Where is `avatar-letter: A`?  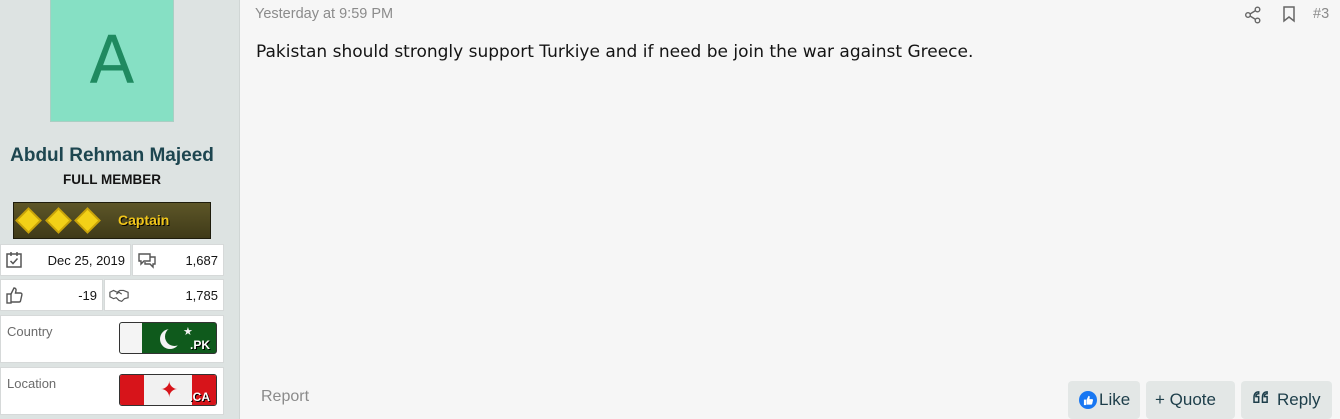
avatar-letter: A is located at coordinates (112, 60).